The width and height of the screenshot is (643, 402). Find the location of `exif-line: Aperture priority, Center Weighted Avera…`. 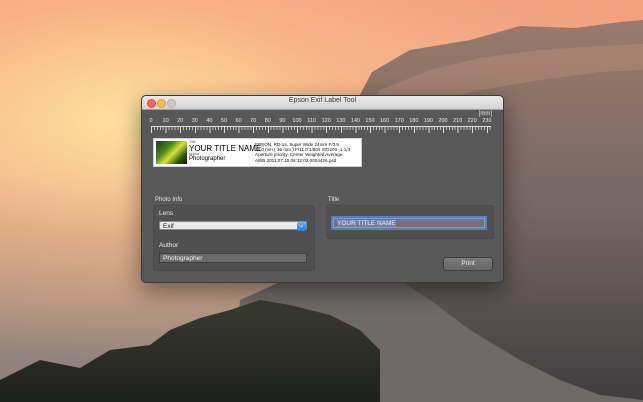

exif-line: Aperture priority, Center Weighted Avera… is located at coordinates (299, 155).